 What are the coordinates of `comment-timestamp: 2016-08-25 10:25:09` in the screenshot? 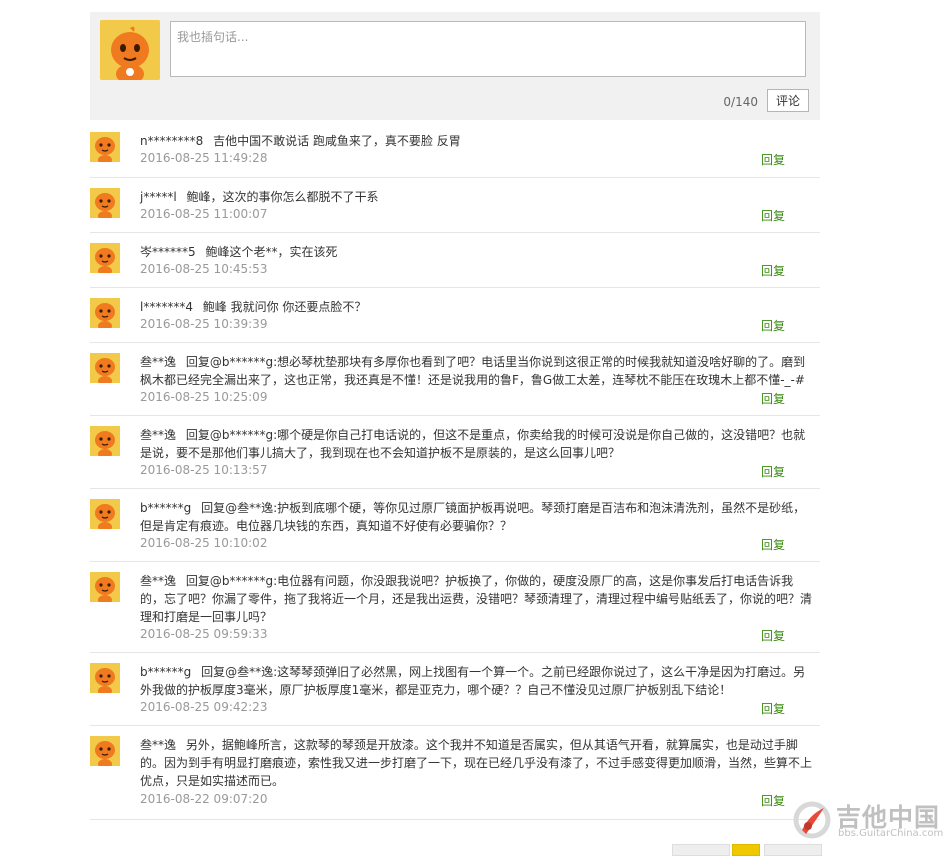 It's located at (204, 397).